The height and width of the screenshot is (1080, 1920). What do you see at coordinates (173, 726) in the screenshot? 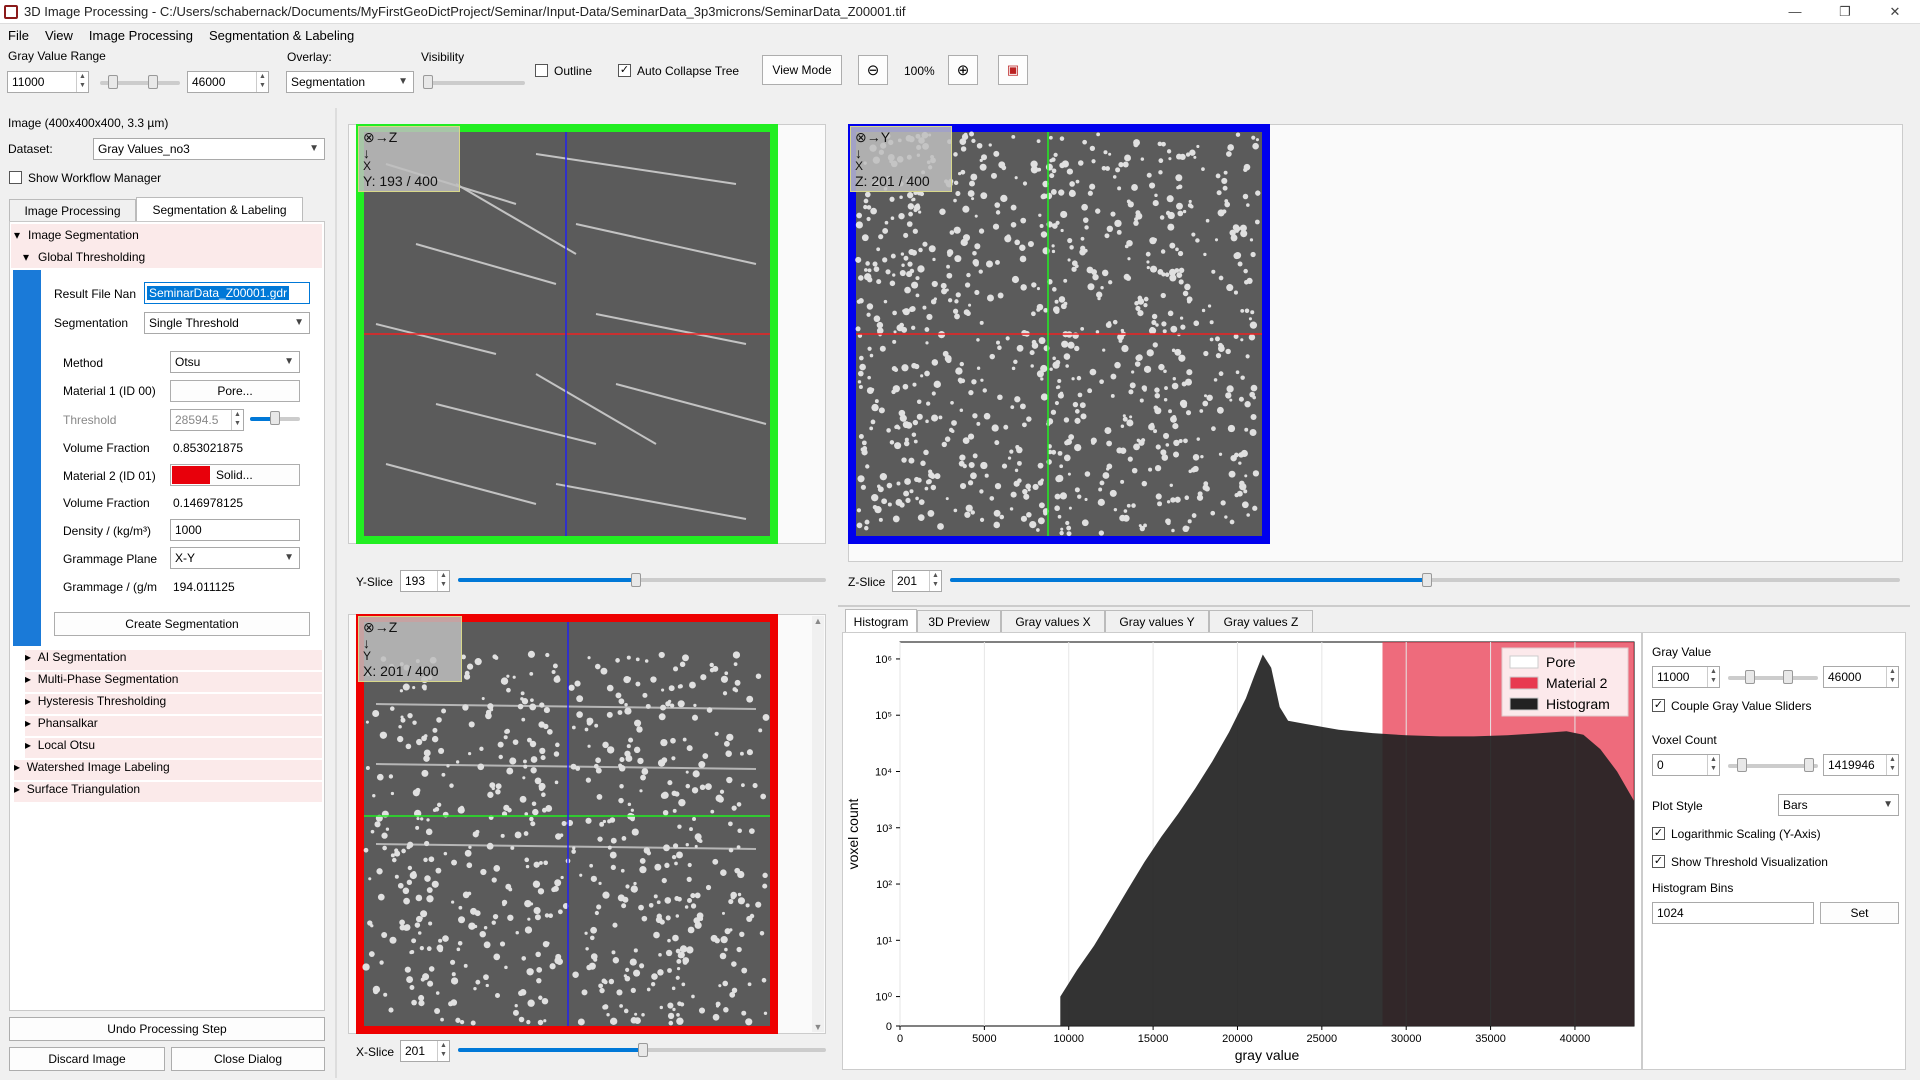
I see `tree-phansalkar: ▸ Phansalkar` at bounding box center [173, 726].